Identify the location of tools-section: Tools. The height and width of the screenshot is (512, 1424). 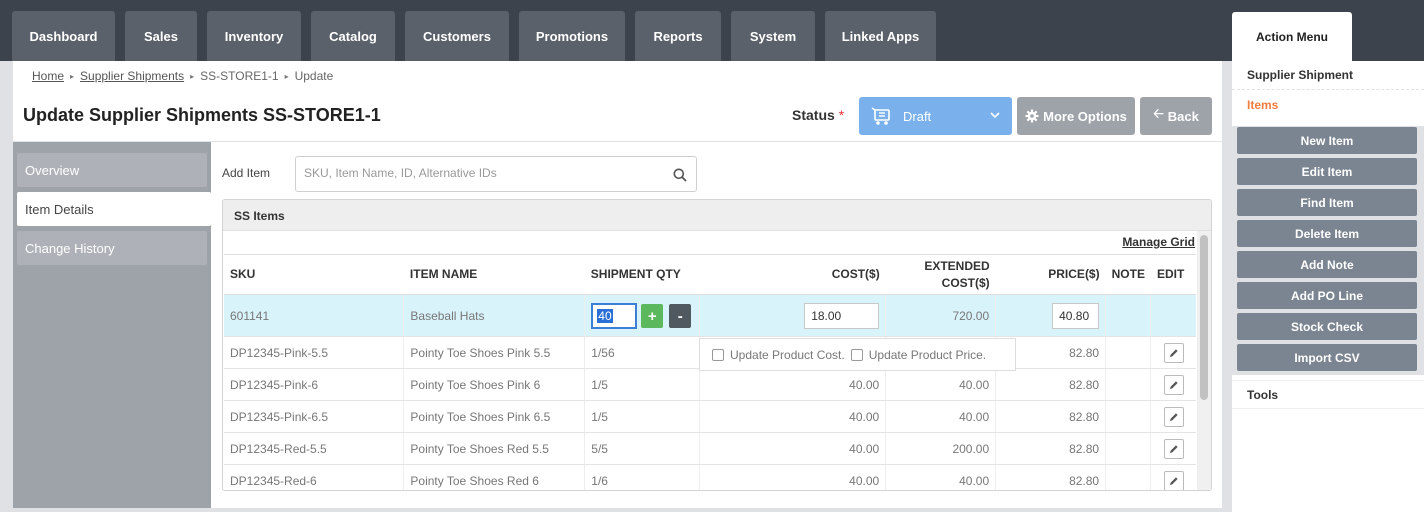
(1328, 394).